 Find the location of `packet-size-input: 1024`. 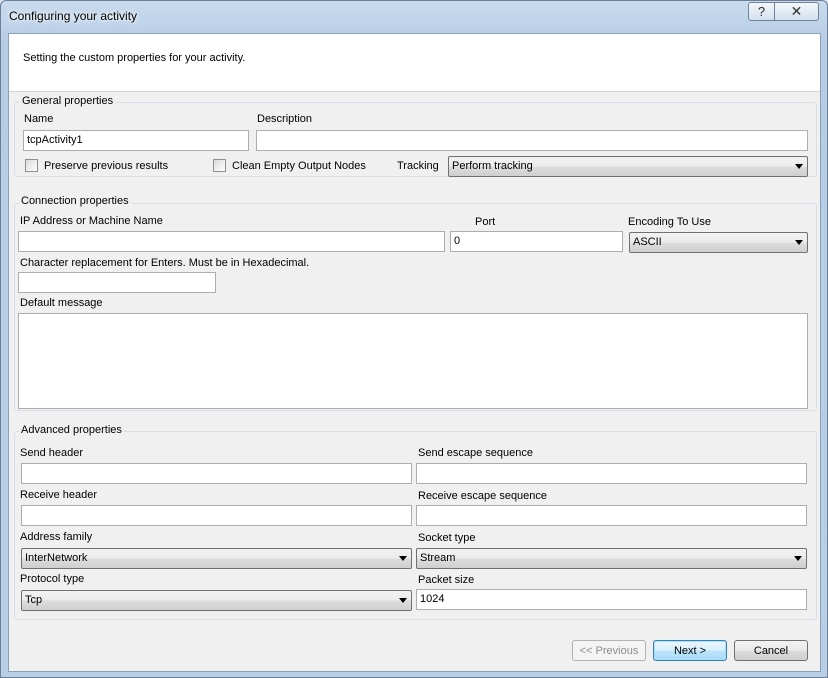

packet-size-input: 1024 is located at coordinates (611, 599).